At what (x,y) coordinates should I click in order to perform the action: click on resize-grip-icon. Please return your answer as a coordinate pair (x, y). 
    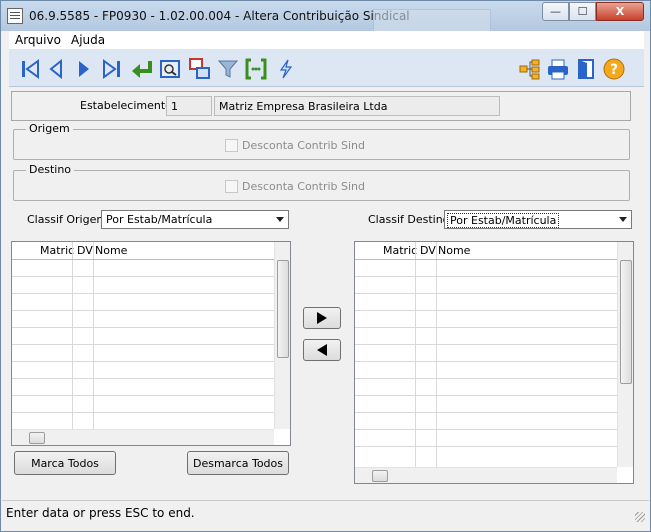
    Looking at the image, I should click on (640, 517).